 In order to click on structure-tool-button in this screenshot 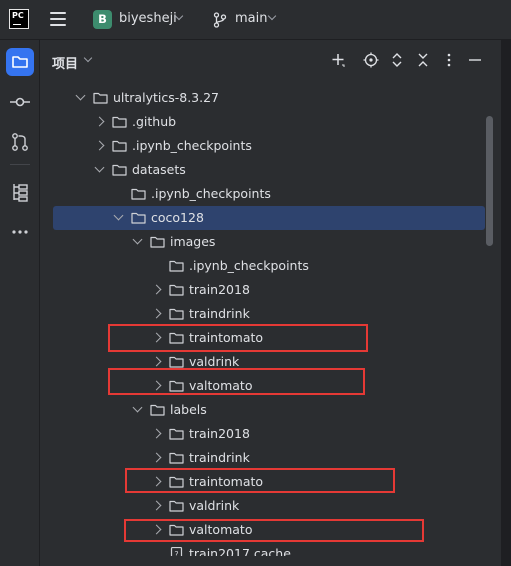, I will do `click(20, 192)`.